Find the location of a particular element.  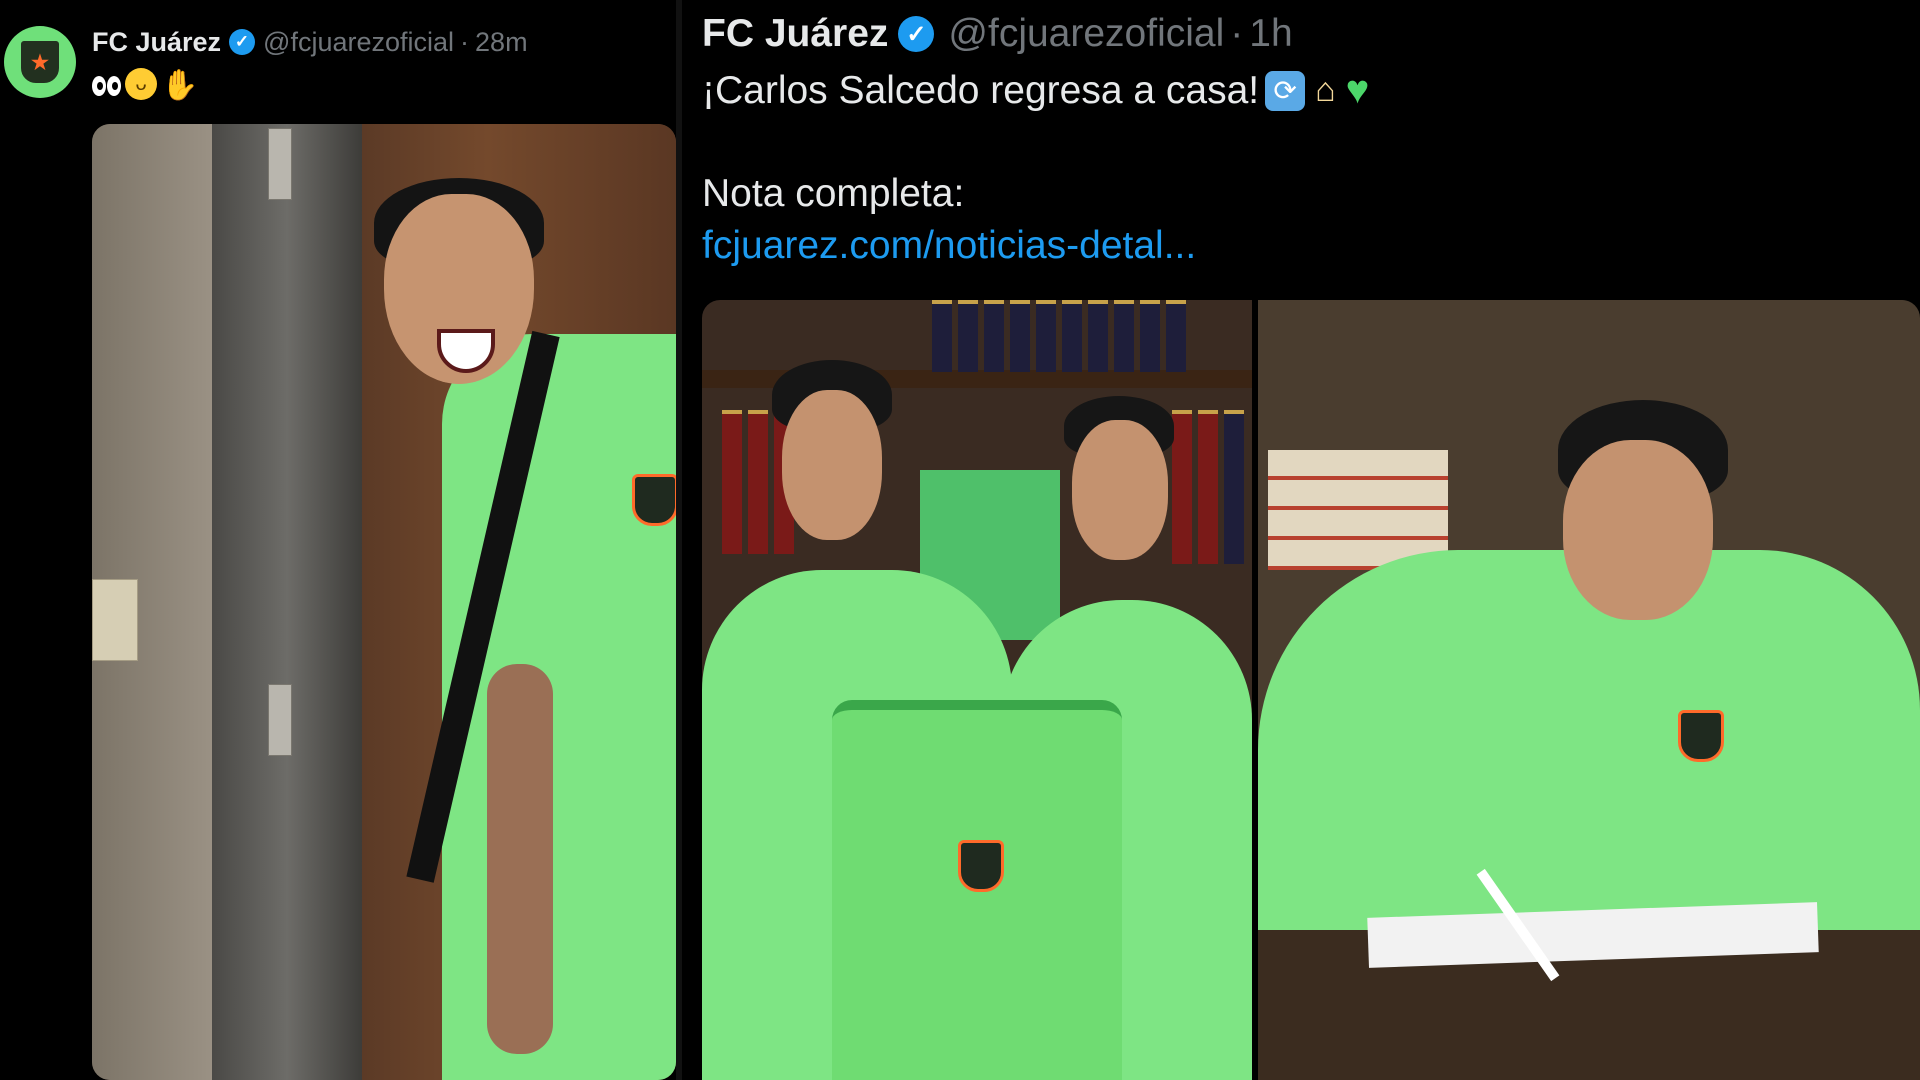

tweet-text: ᴗ ✋ is located at coordinates (145, 85).